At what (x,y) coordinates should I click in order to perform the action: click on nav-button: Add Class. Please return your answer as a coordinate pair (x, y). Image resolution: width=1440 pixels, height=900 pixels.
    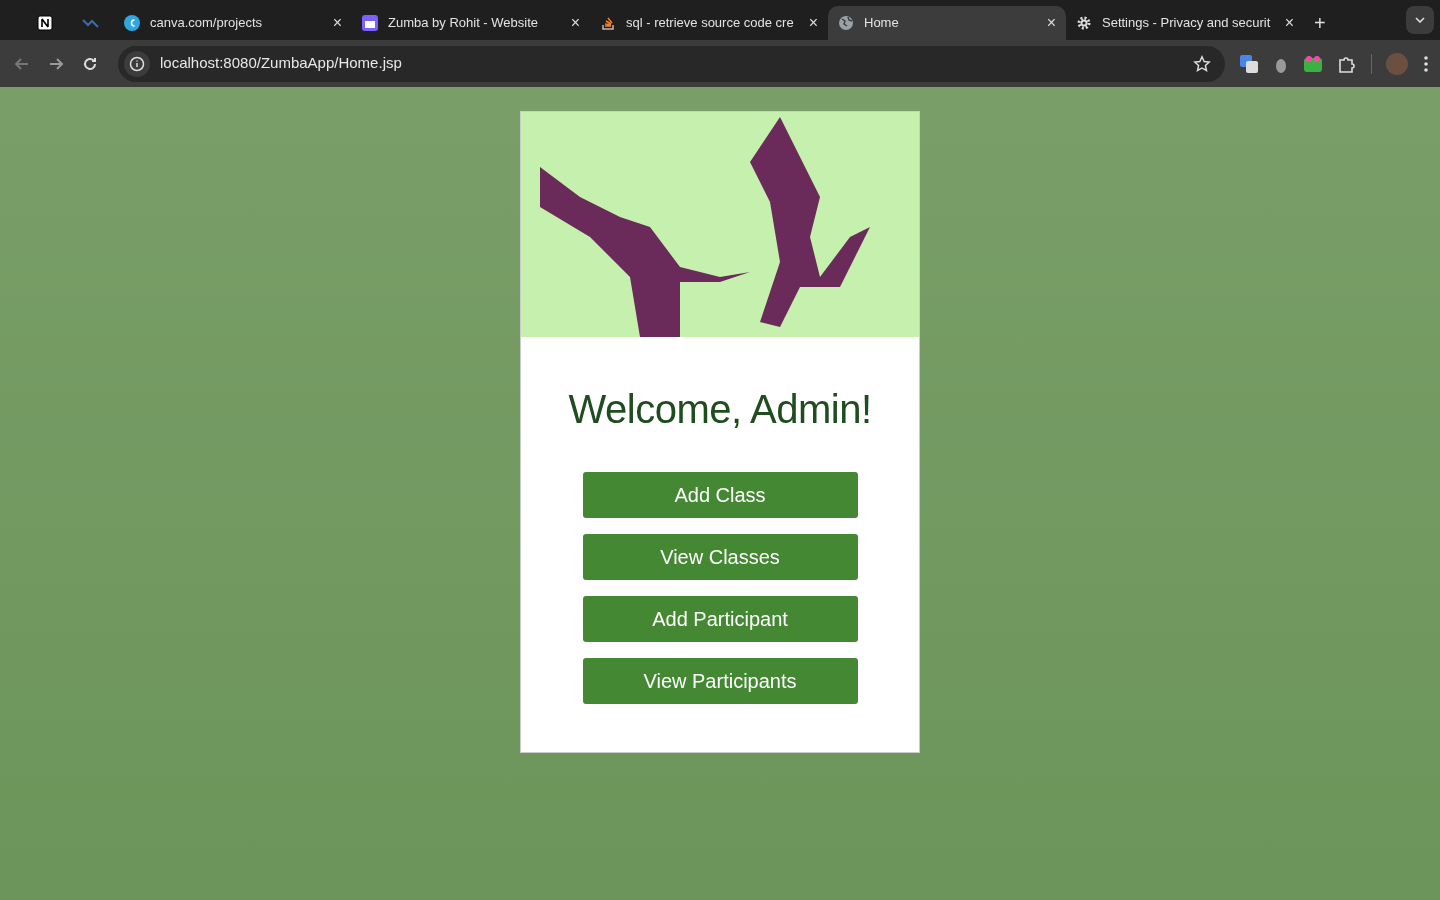
    Looking at the image, I should click on (720, 495).